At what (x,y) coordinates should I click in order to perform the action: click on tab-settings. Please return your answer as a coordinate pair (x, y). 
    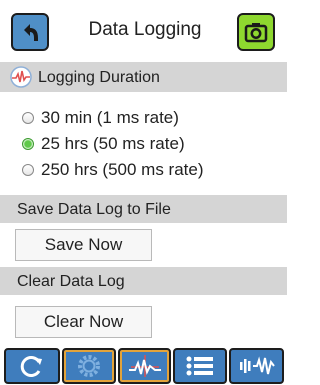
    Looking at the image, I should click on (89, 366).